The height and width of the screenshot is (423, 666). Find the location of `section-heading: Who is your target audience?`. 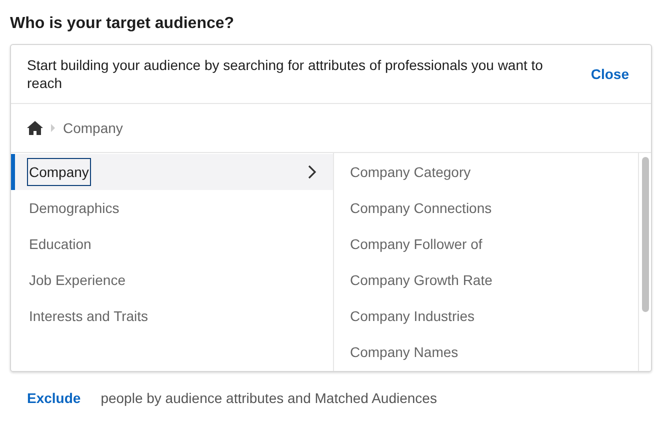

section-heading: Who is your target audience? is located at coordinates (122, 24).